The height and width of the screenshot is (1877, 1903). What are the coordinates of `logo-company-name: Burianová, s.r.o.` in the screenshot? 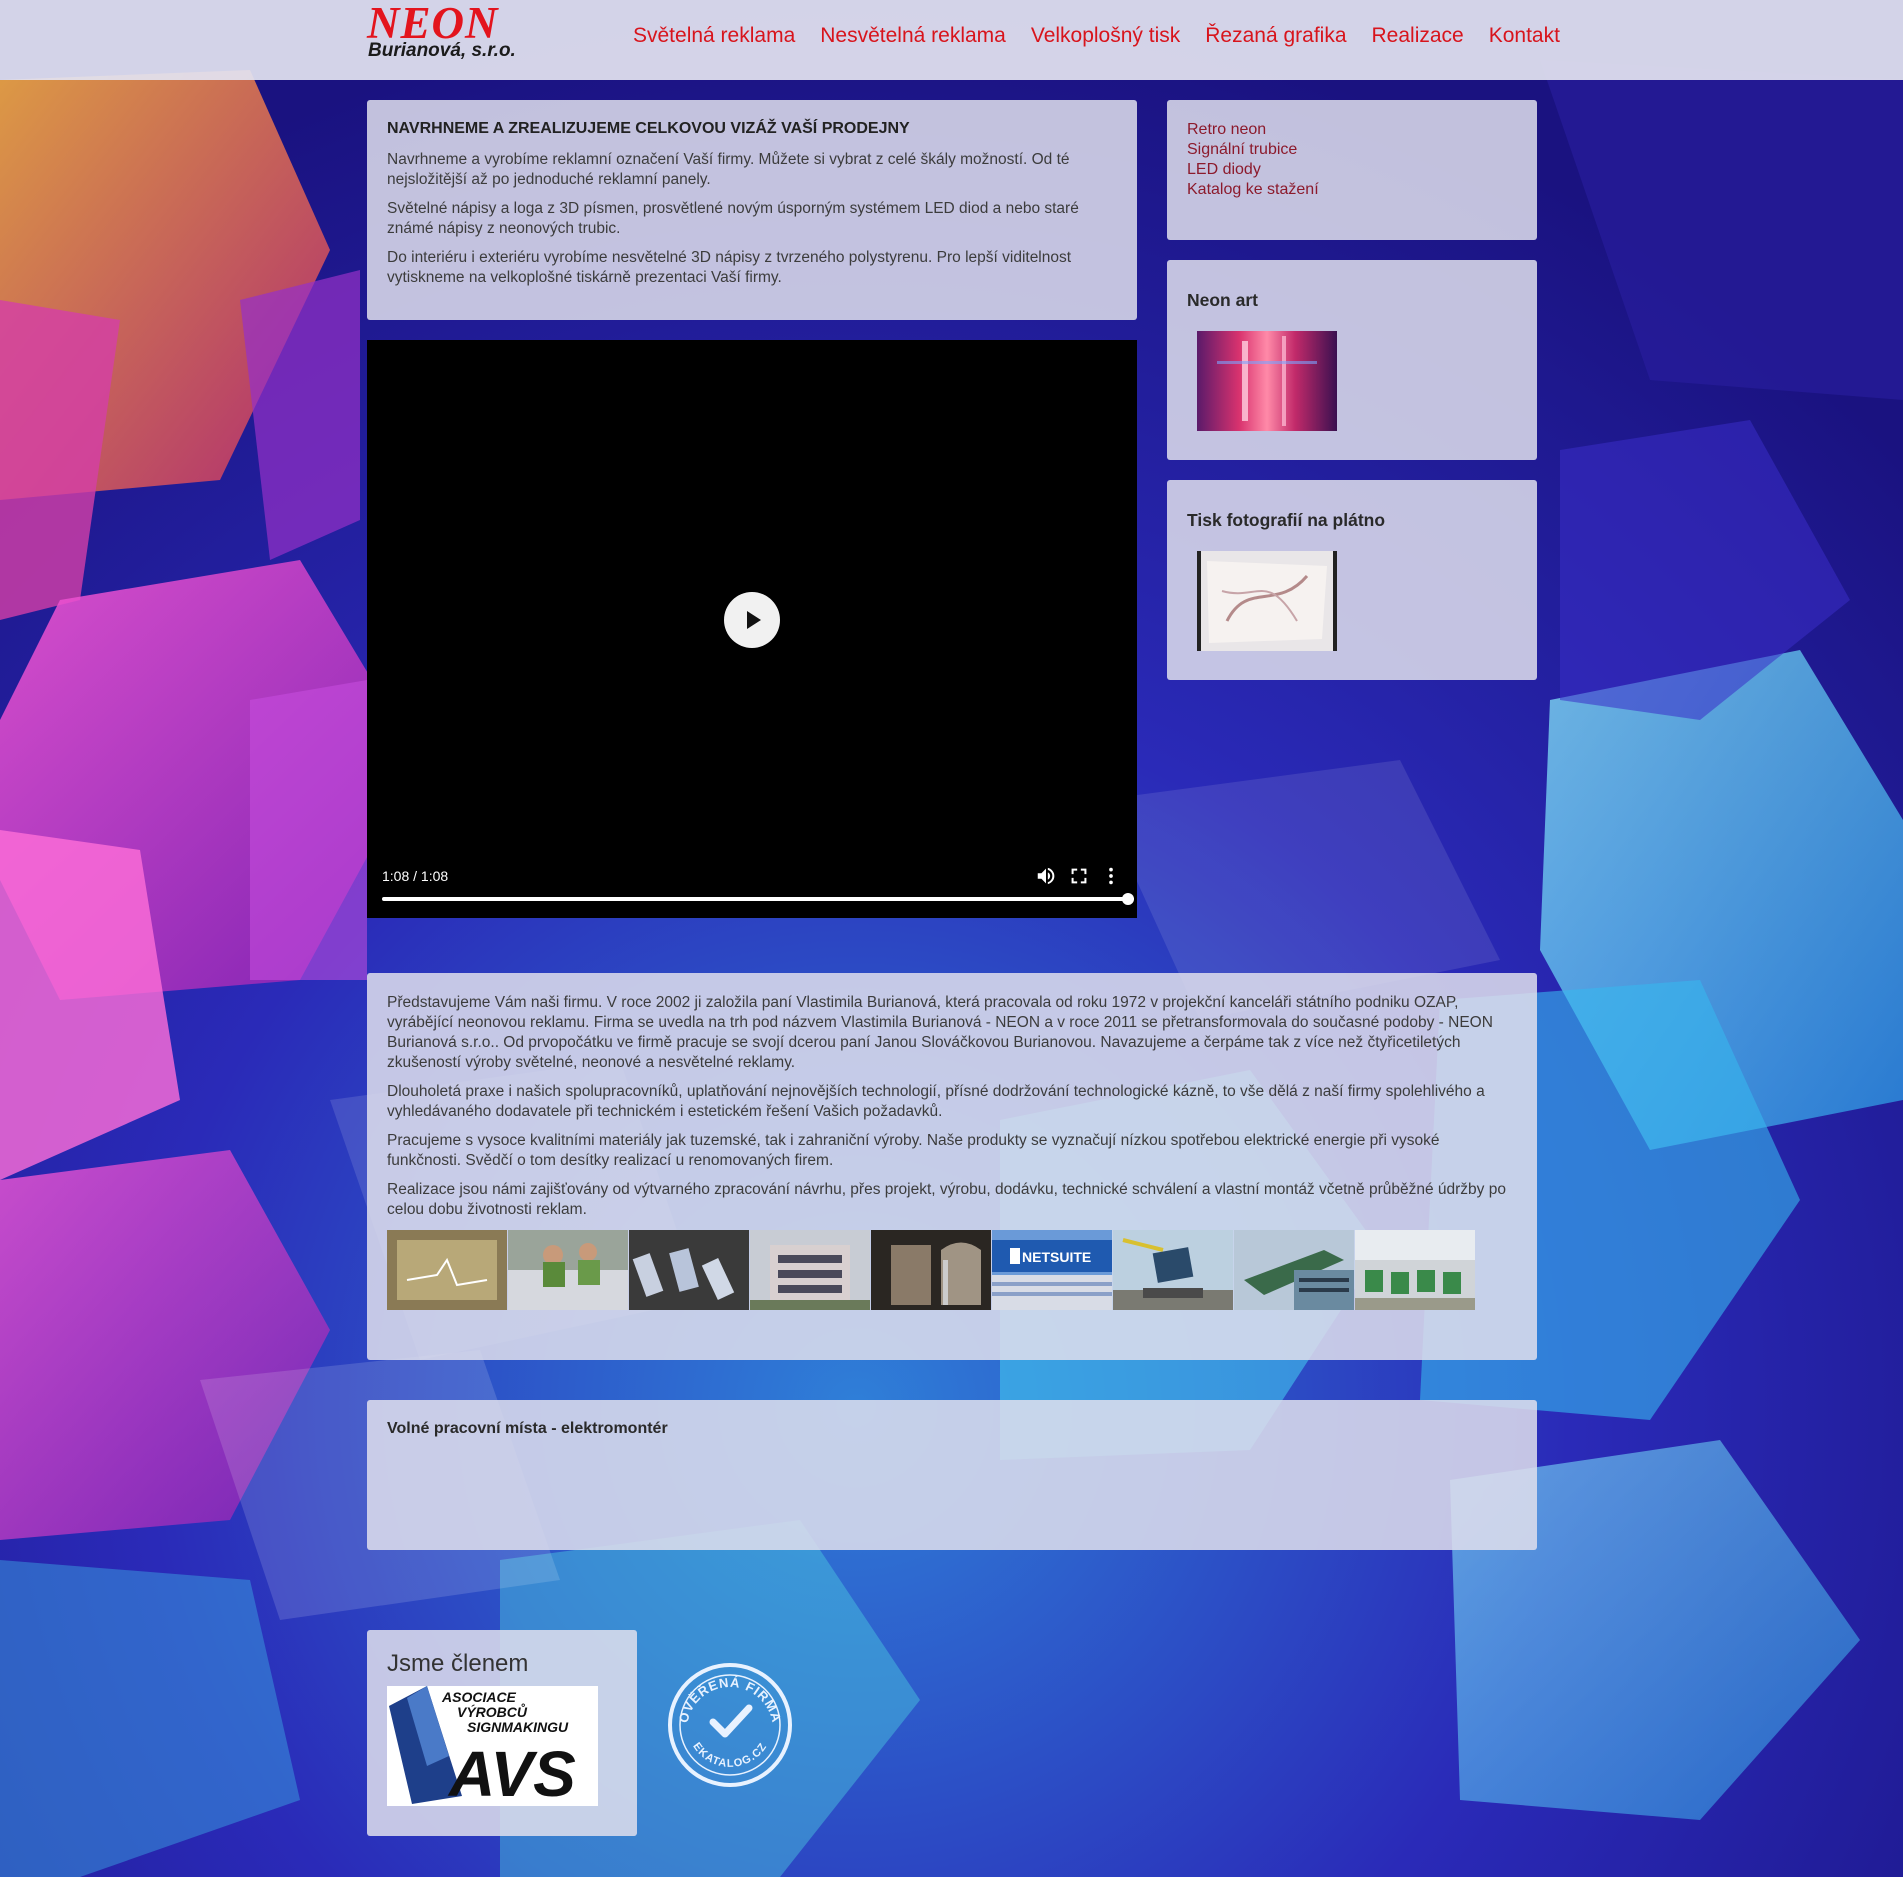 It's located at (442, 50).